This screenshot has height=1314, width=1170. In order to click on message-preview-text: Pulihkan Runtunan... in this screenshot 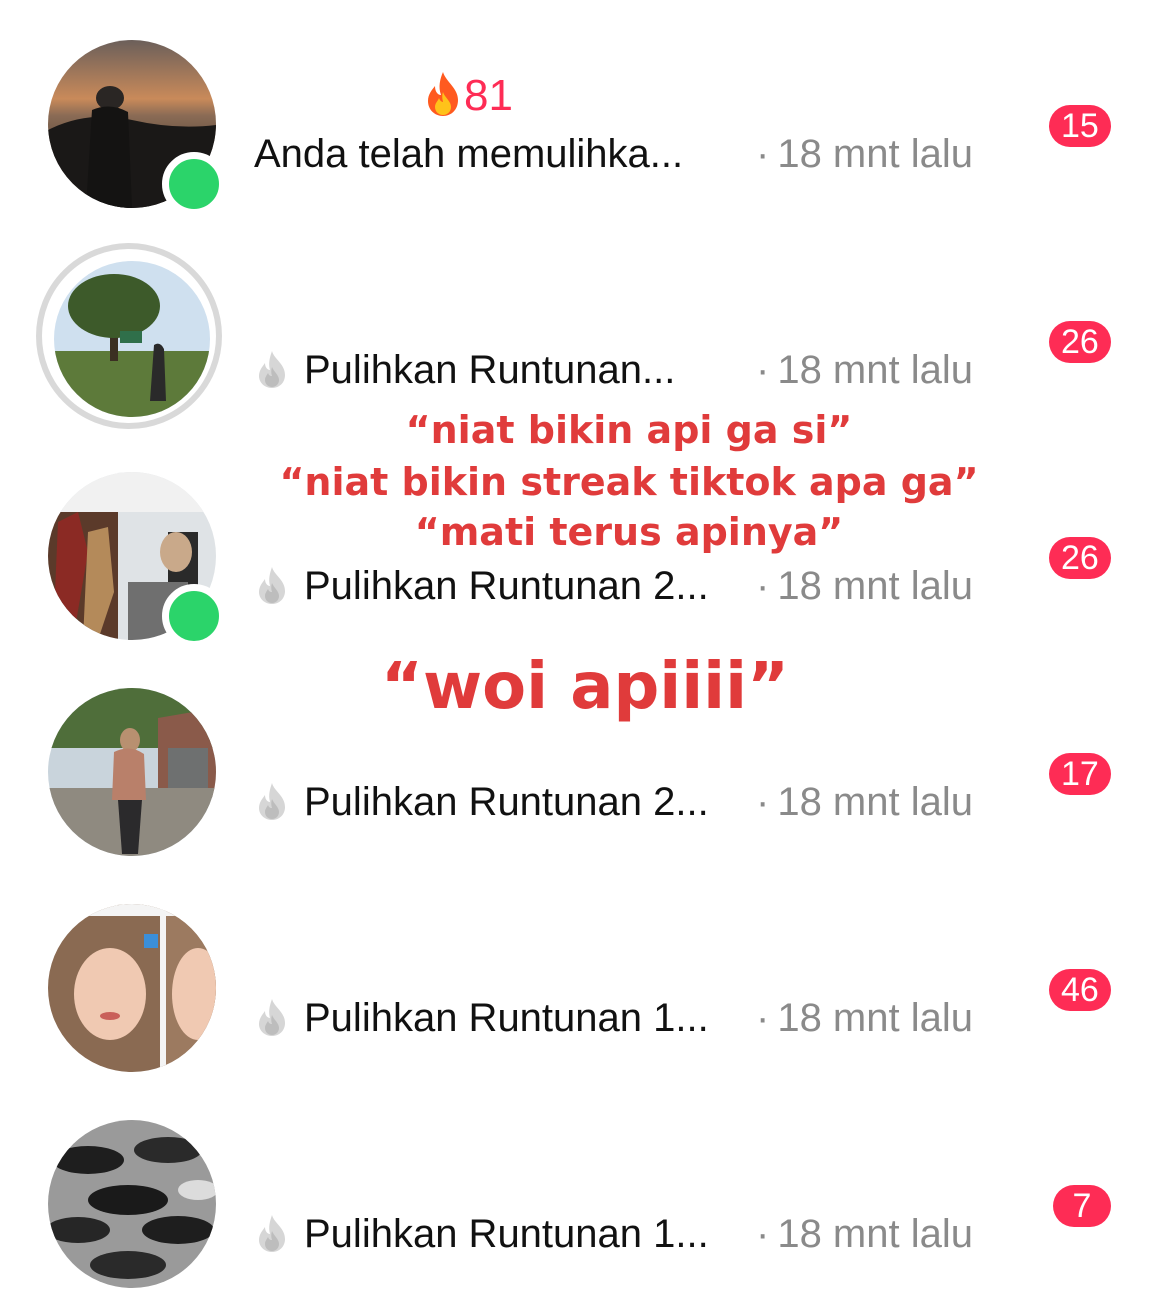, I will do `click(490, 370)`.